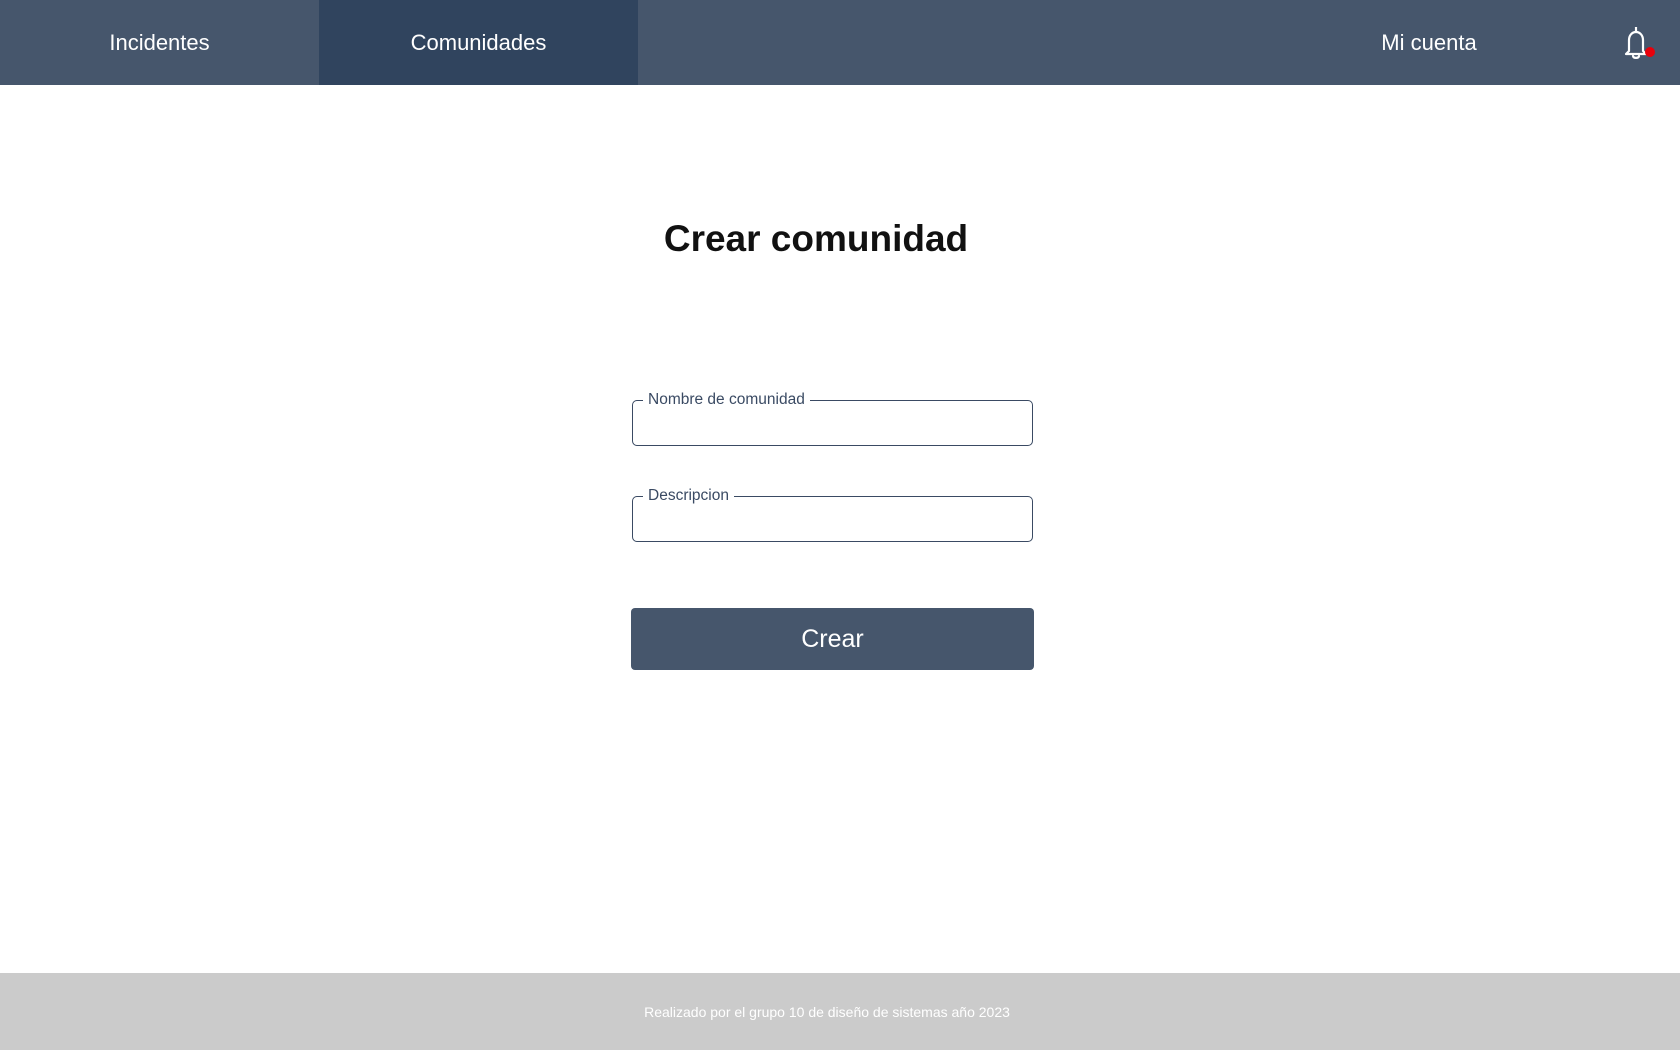 The width and height of the screenshot is (1680, 1050). I want to click on create-button: Crear, so click(832, 639).